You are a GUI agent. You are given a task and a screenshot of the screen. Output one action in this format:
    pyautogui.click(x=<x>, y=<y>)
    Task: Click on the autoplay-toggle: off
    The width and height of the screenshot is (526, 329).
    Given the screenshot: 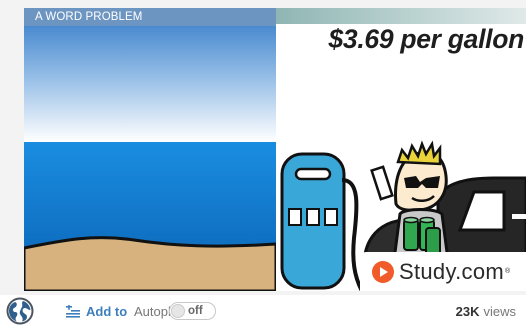 What is the action you would take?
    pyautogui.click(x=192, y=311)
    